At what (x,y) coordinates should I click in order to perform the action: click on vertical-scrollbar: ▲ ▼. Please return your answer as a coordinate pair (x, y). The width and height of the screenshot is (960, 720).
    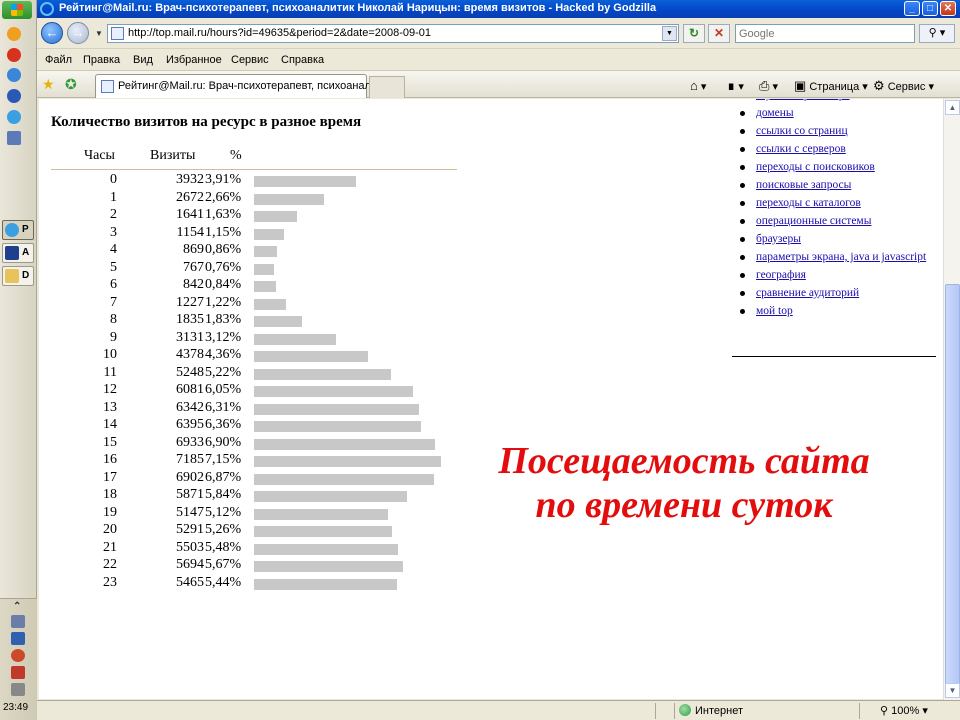
    Looking at the image, I should click on (951, 399).